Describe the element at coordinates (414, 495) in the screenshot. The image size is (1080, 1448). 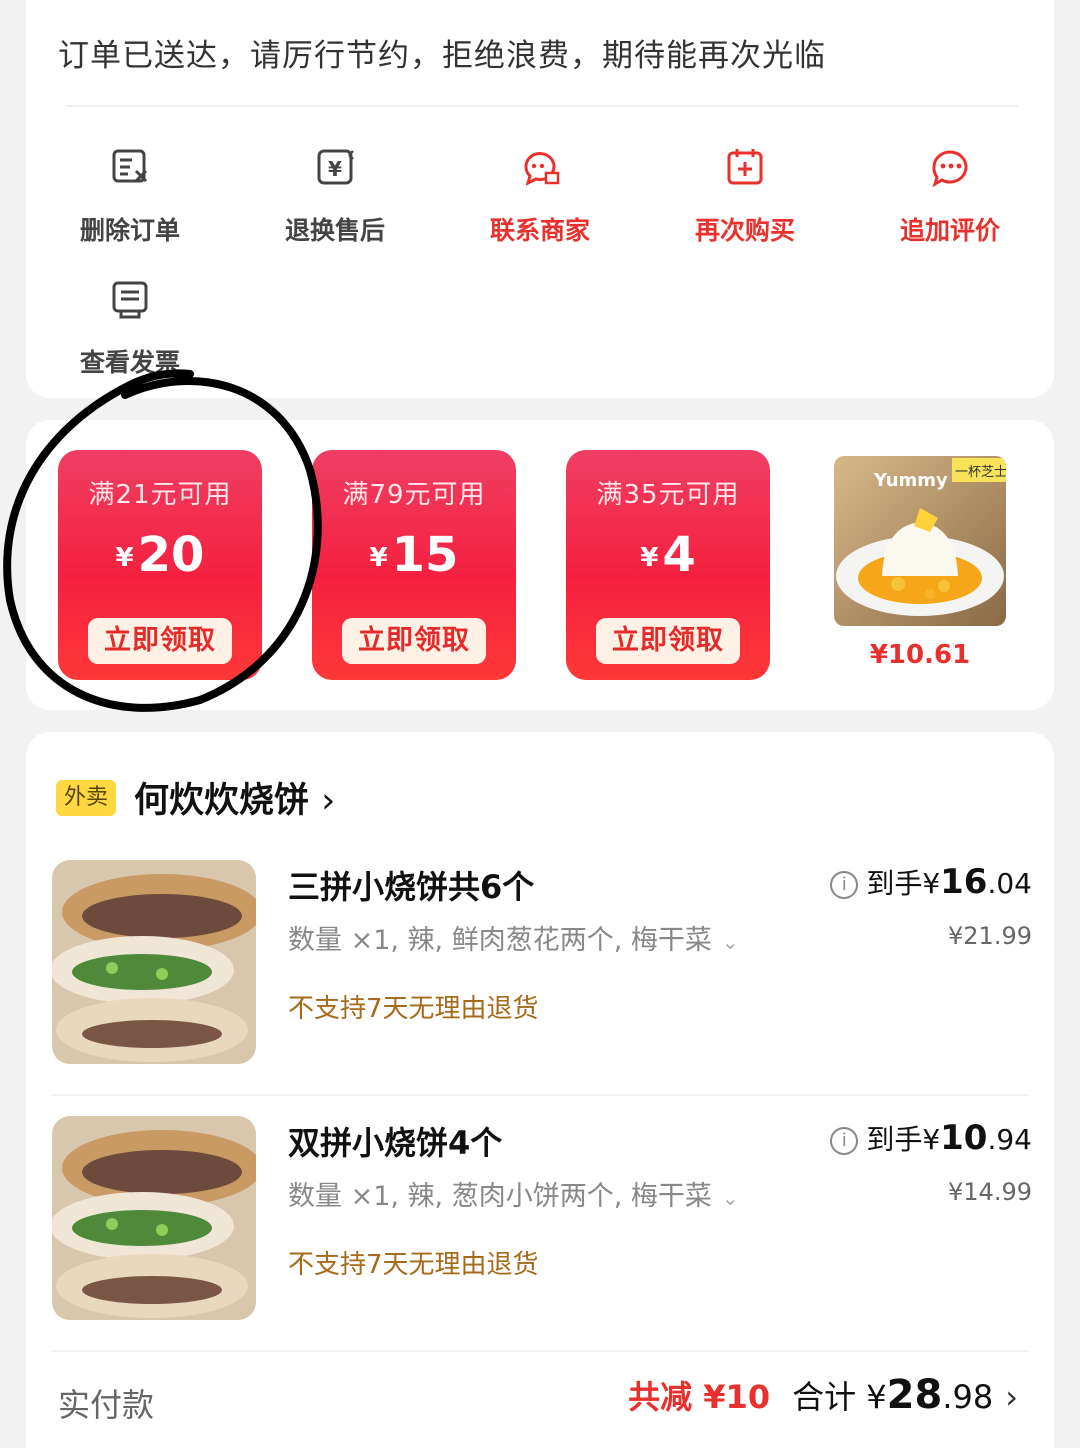
I see `coupon-condition: 满79元可用` at that location.